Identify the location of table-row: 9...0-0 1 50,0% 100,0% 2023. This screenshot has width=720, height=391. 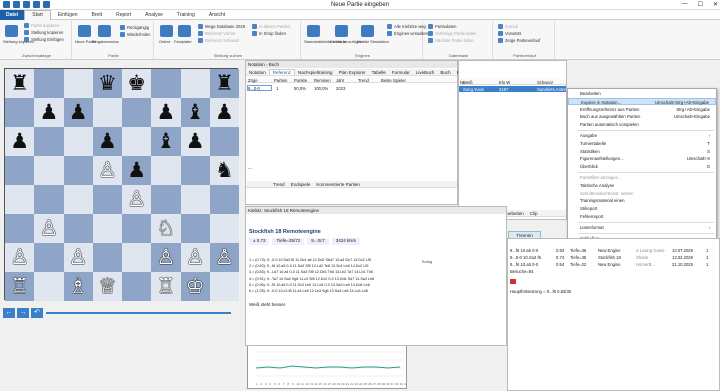
(351, 88).